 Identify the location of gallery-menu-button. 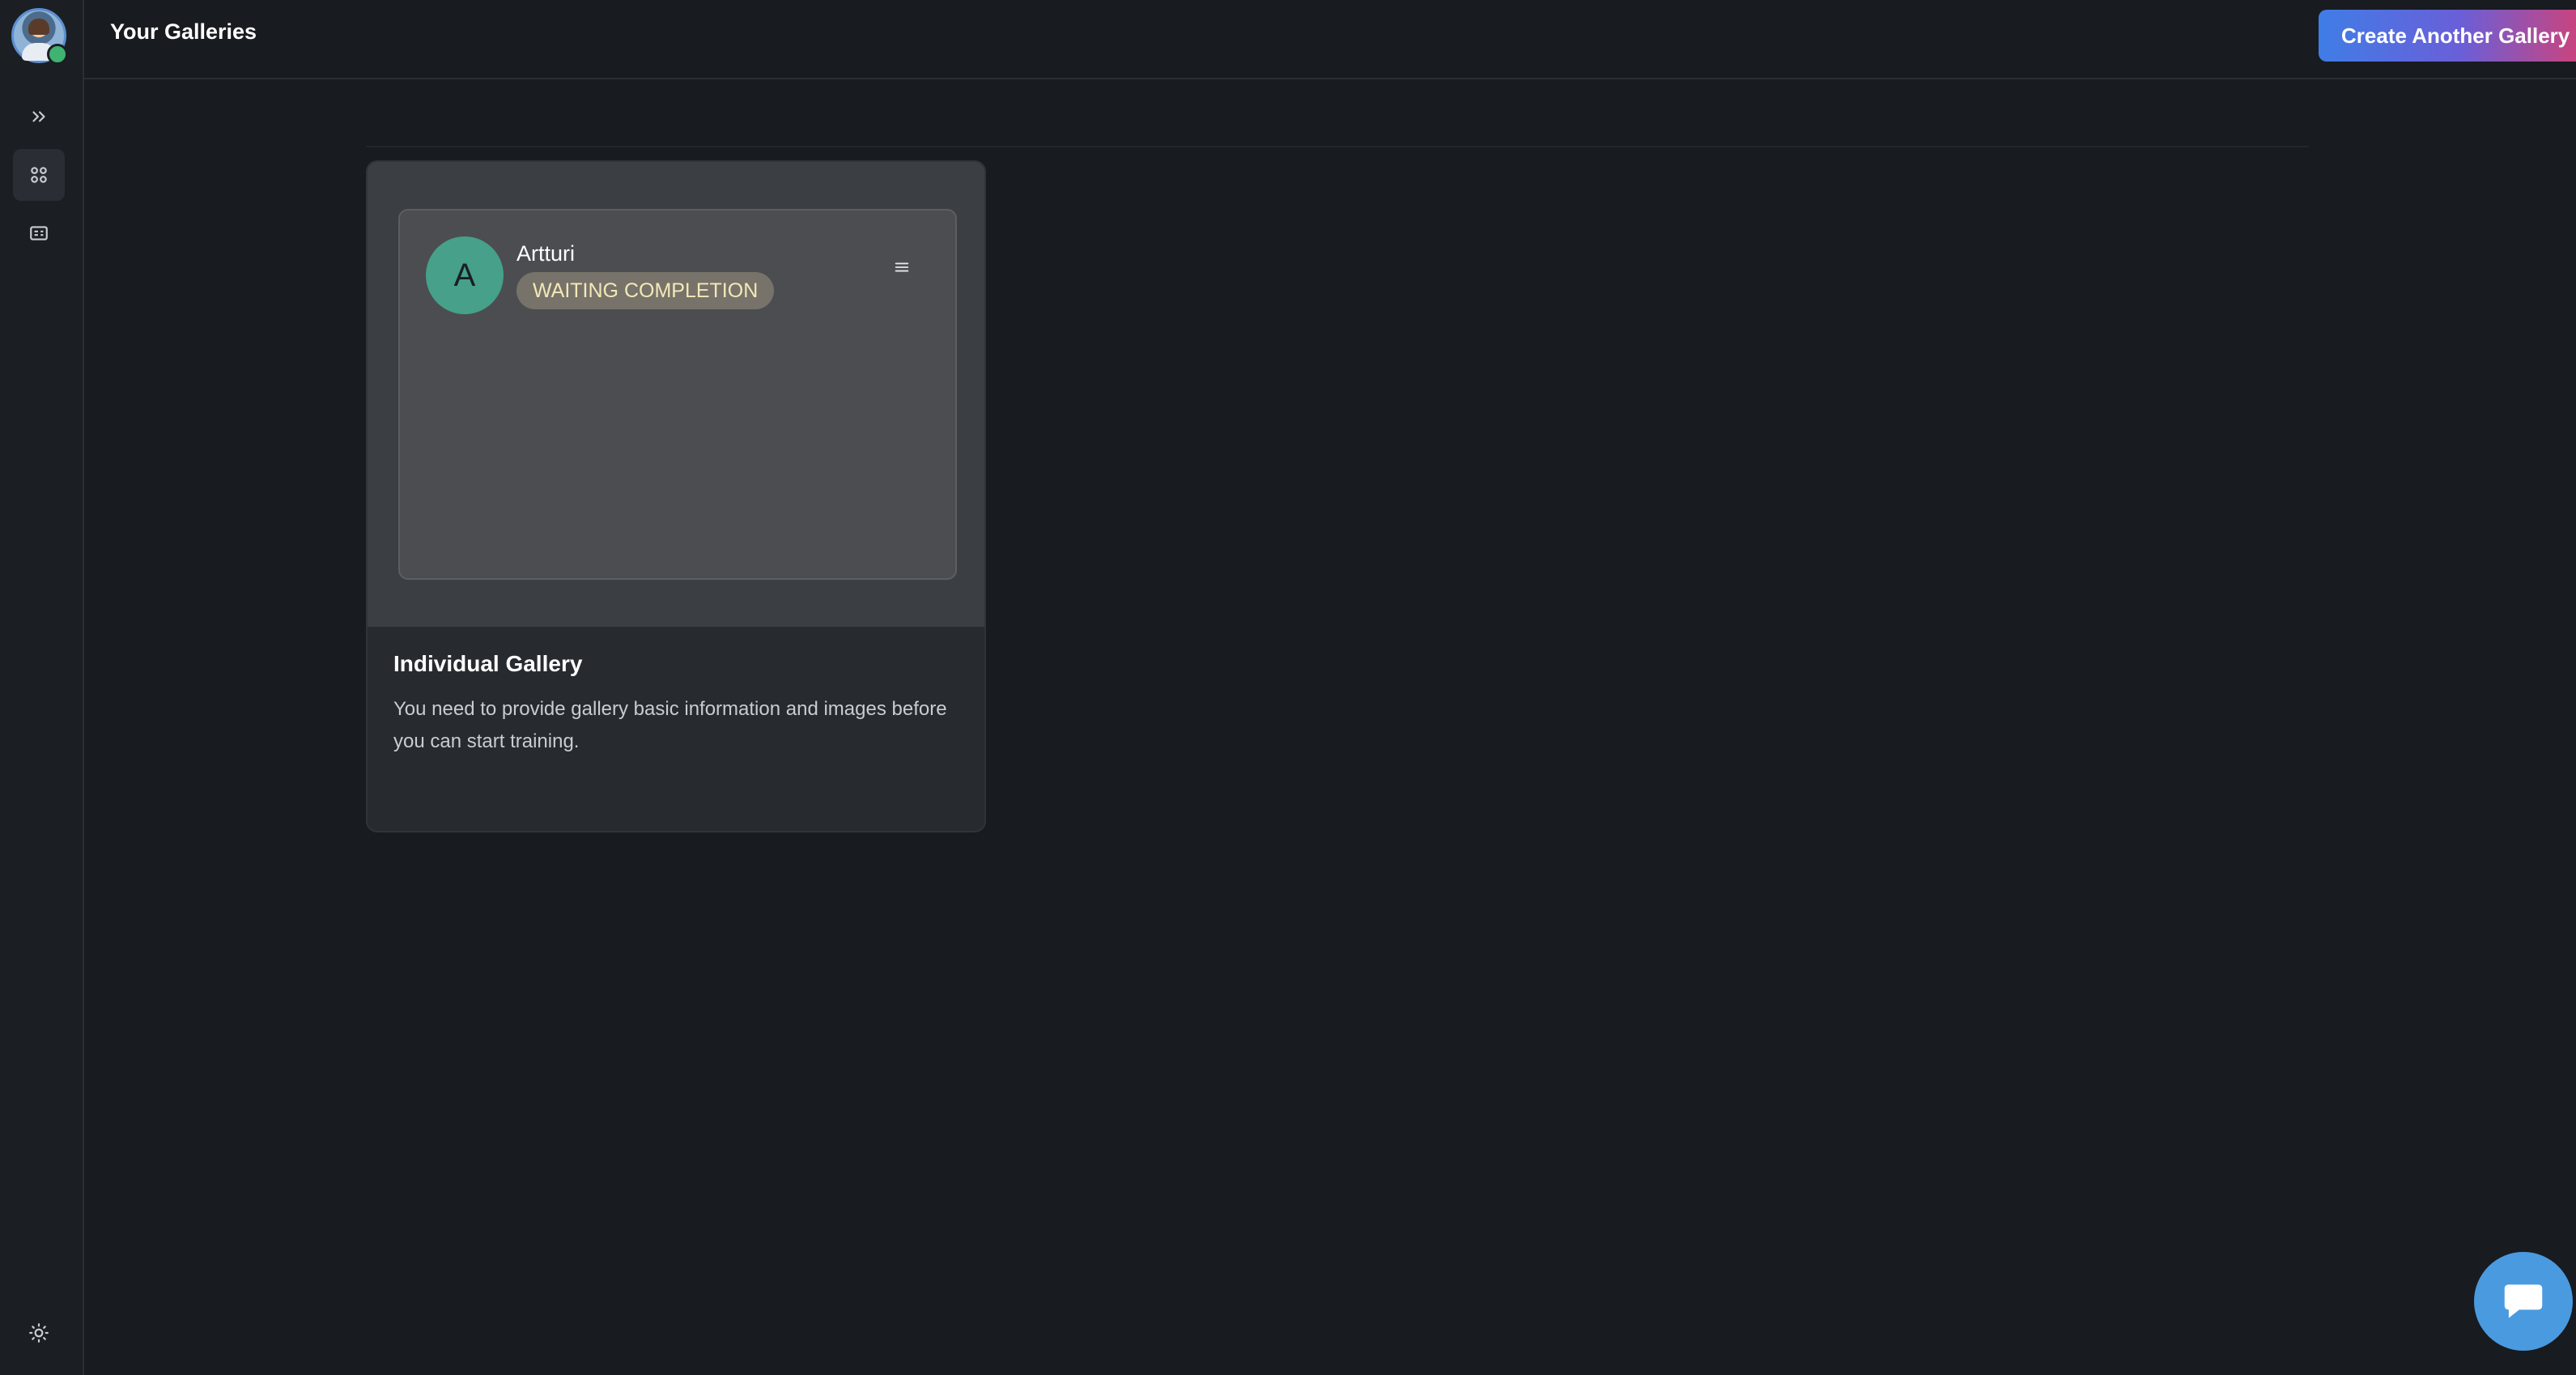
(902, 267).